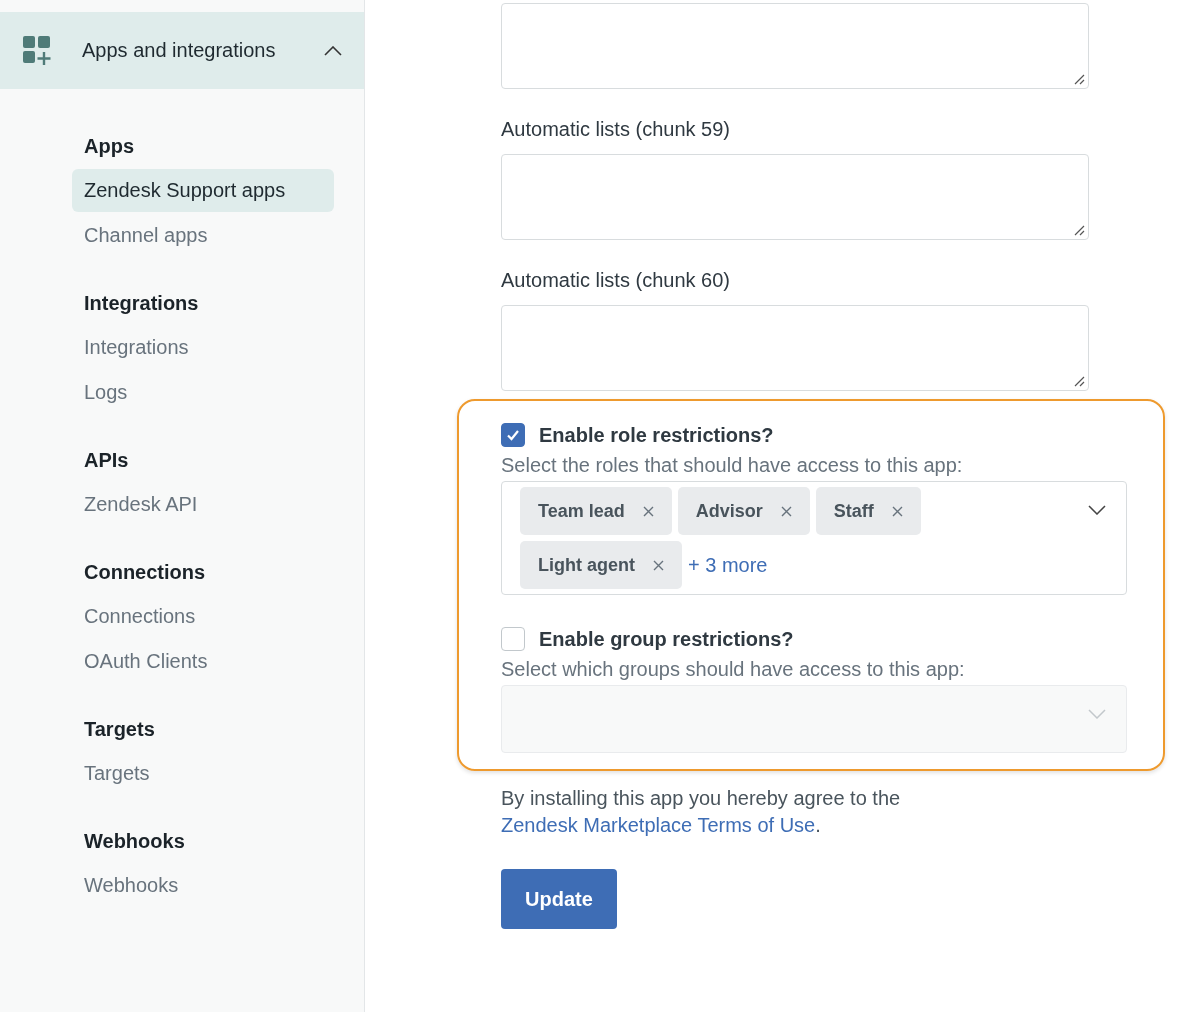 The width and height of the screenshot is (1180, 1012). I want to click on apps-grid-icon, so click(38, 50).